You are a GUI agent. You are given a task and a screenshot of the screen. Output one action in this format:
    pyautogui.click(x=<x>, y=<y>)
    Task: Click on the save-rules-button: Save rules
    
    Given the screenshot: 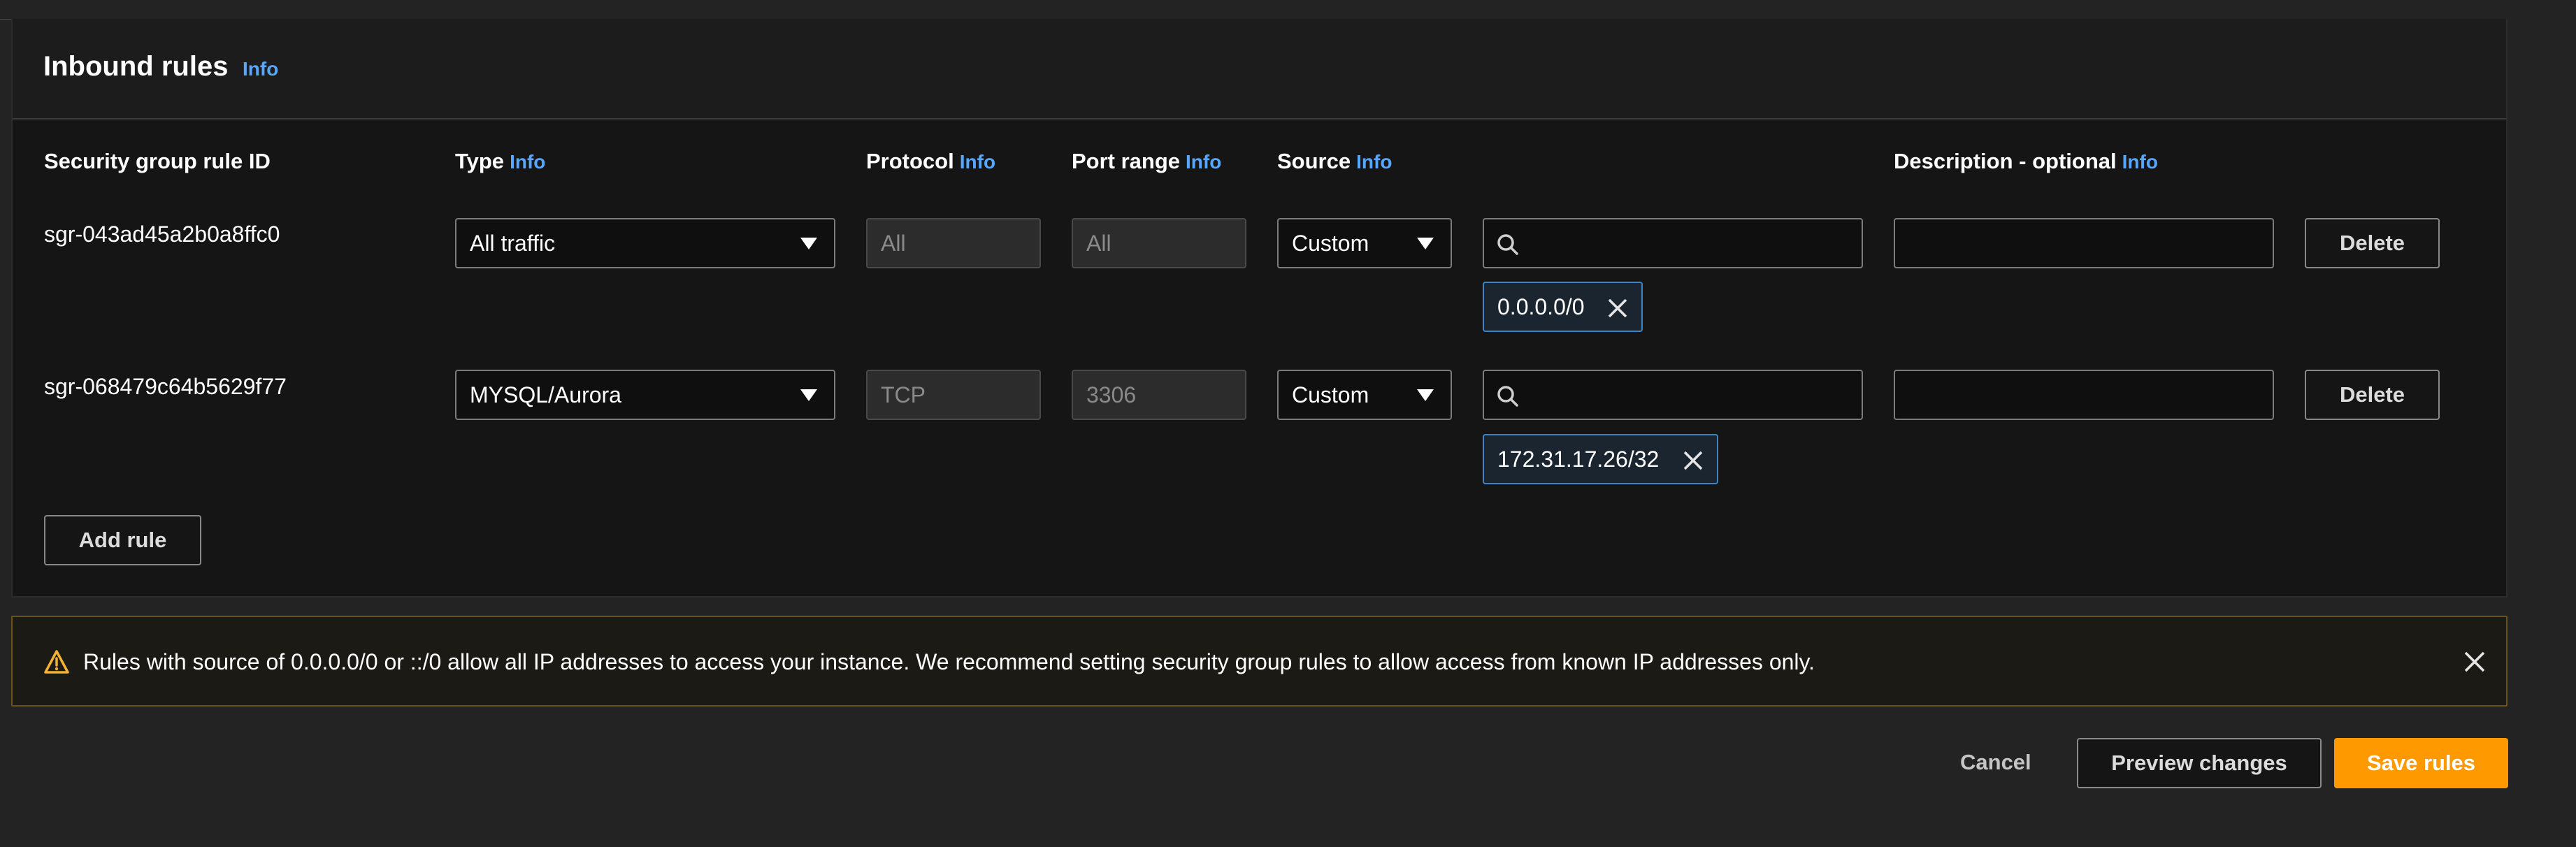 What is the action you would take?
    pyautogui.click(x=2421, y=763)
    